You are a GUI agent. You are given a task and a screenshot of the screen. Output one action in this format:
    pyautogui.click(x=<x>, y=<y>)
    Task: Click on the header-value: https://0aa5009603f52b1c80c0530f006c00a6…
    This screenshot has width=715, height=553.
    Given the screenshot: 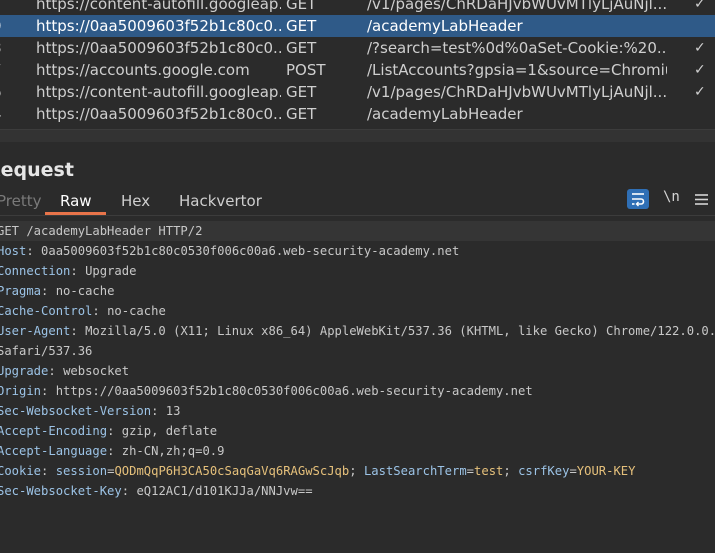 What is the action you would take?
    pyautogui.click(x=294, y=391)
    